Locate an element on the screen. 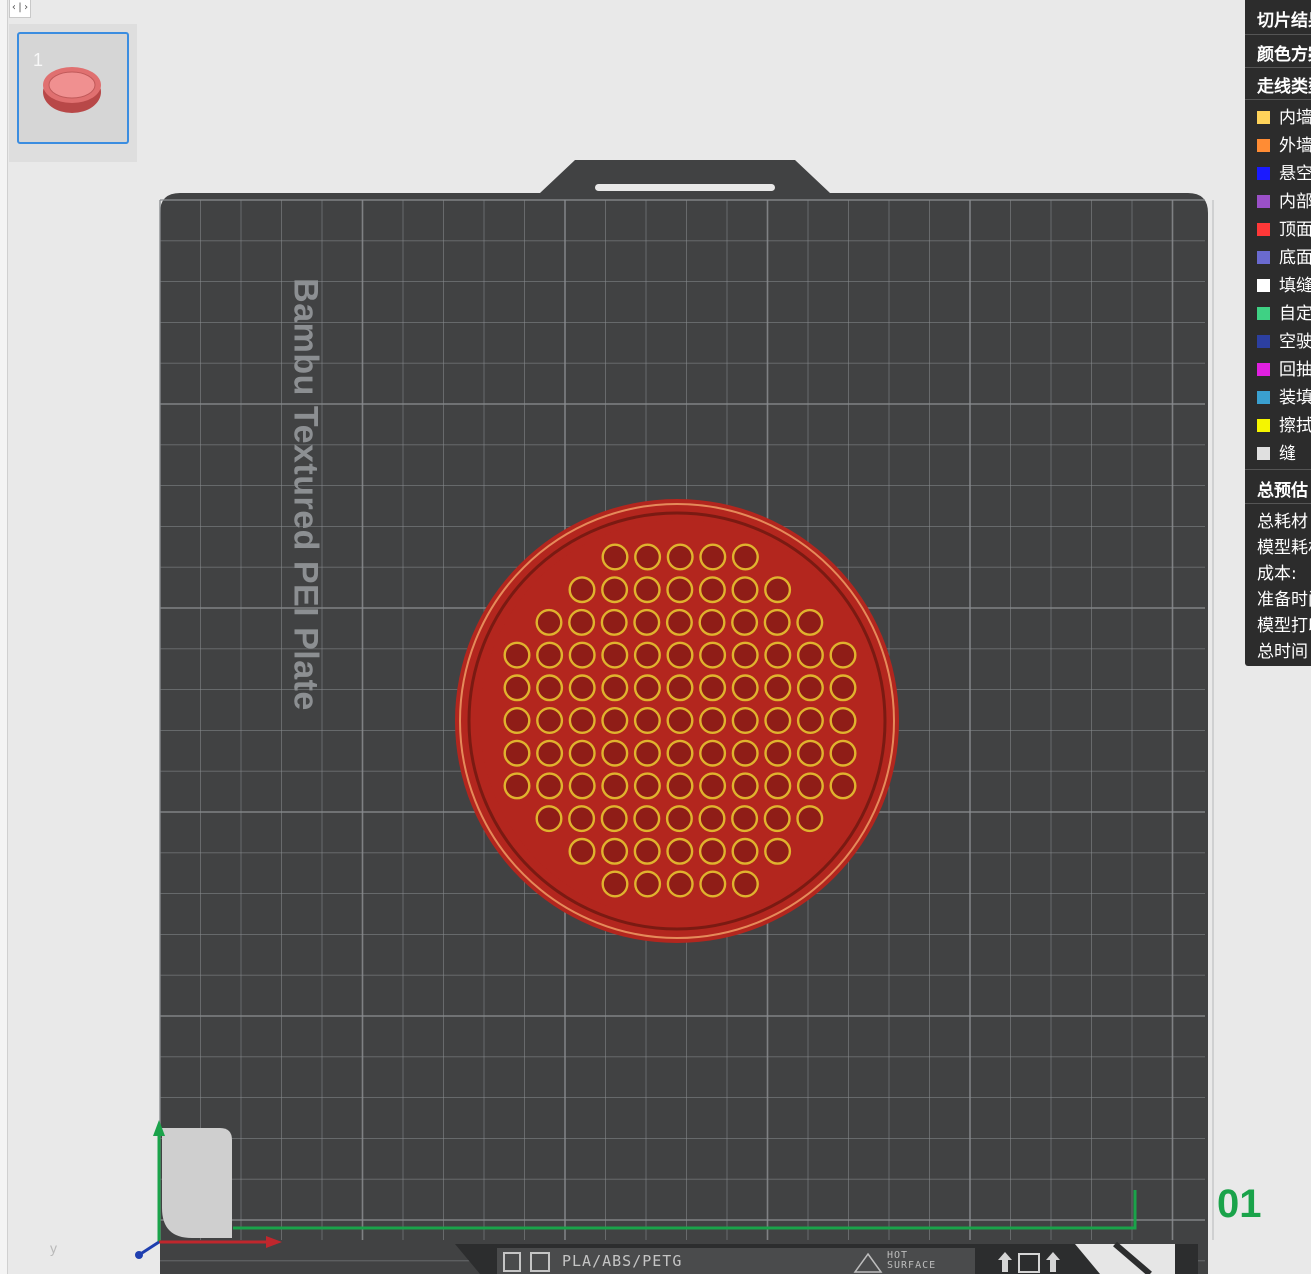  legend-item: 内部实心填充 is located at coordinates (1284, 199).